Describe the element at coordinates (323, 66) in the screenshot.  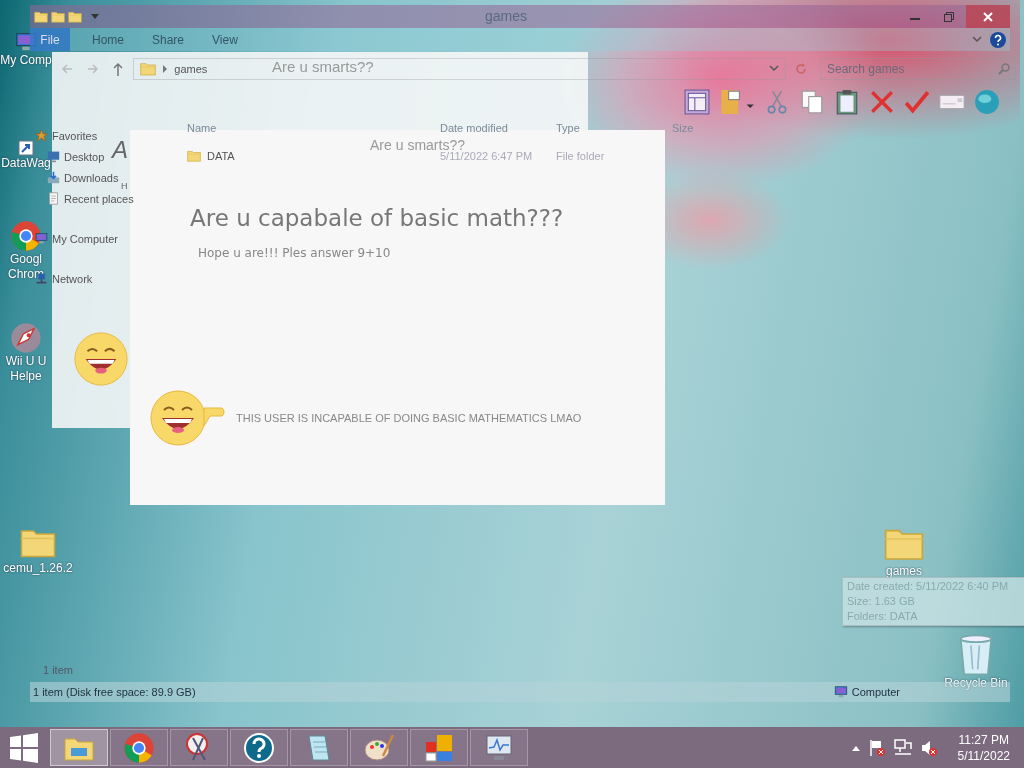
I see `window-title: Are u smarts??` at that location.